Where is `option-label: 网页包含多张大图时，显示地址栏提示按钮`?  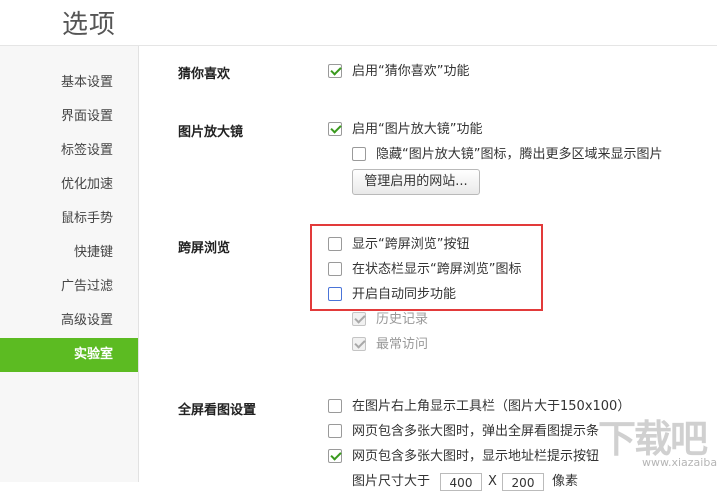 option-label: 网页包含多张大图时，显示地址栏提示按钮 is located at coordinates (476, 456).